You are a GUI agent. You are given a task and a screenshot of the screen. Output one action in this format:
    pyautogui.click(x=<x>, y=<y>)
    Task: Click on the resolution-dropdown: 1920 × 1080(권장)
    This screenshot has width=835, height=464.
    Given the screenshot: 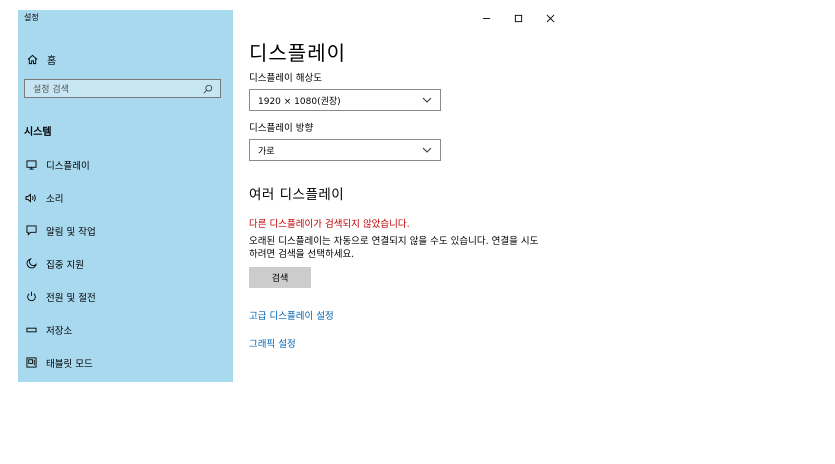 What is the action you would take?
    pyautogui.click(x=345, y=100)
    